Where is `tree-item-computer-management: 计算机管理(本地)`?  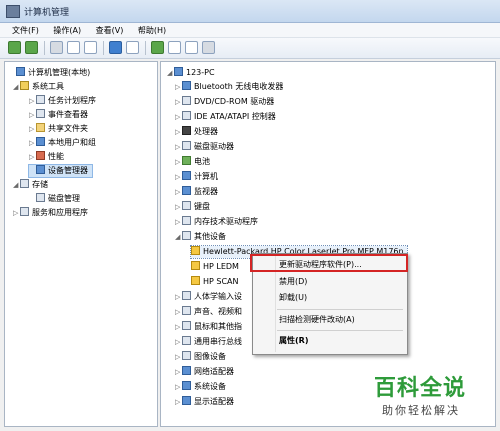 tree-item-computer-management: 计算机管理(本地) is located at coordinates (49, 73).